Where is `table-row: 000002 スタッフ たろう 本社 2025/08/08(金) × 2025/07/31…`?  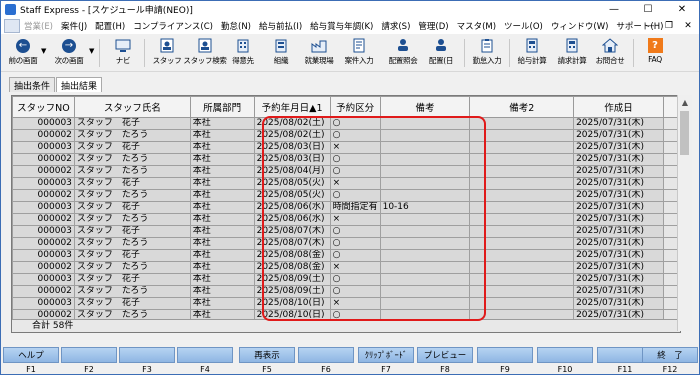 table-row: 000002 スタッフ たろう 本社 2025/08/08(金) × 2025/07/31… is located at coordinates (346, 267).